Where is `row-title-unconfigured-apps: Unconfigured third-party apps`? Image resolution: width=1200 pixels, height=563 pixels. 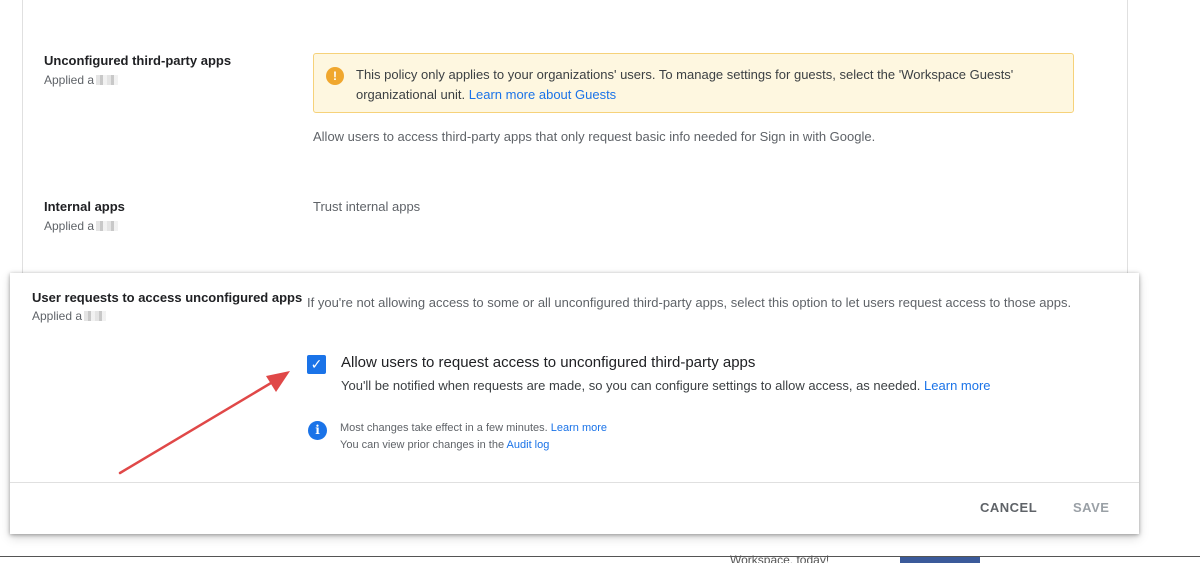 row-title-unconfigured-apps: Unconfigured third-party apps is located at coordinates (138, 60).